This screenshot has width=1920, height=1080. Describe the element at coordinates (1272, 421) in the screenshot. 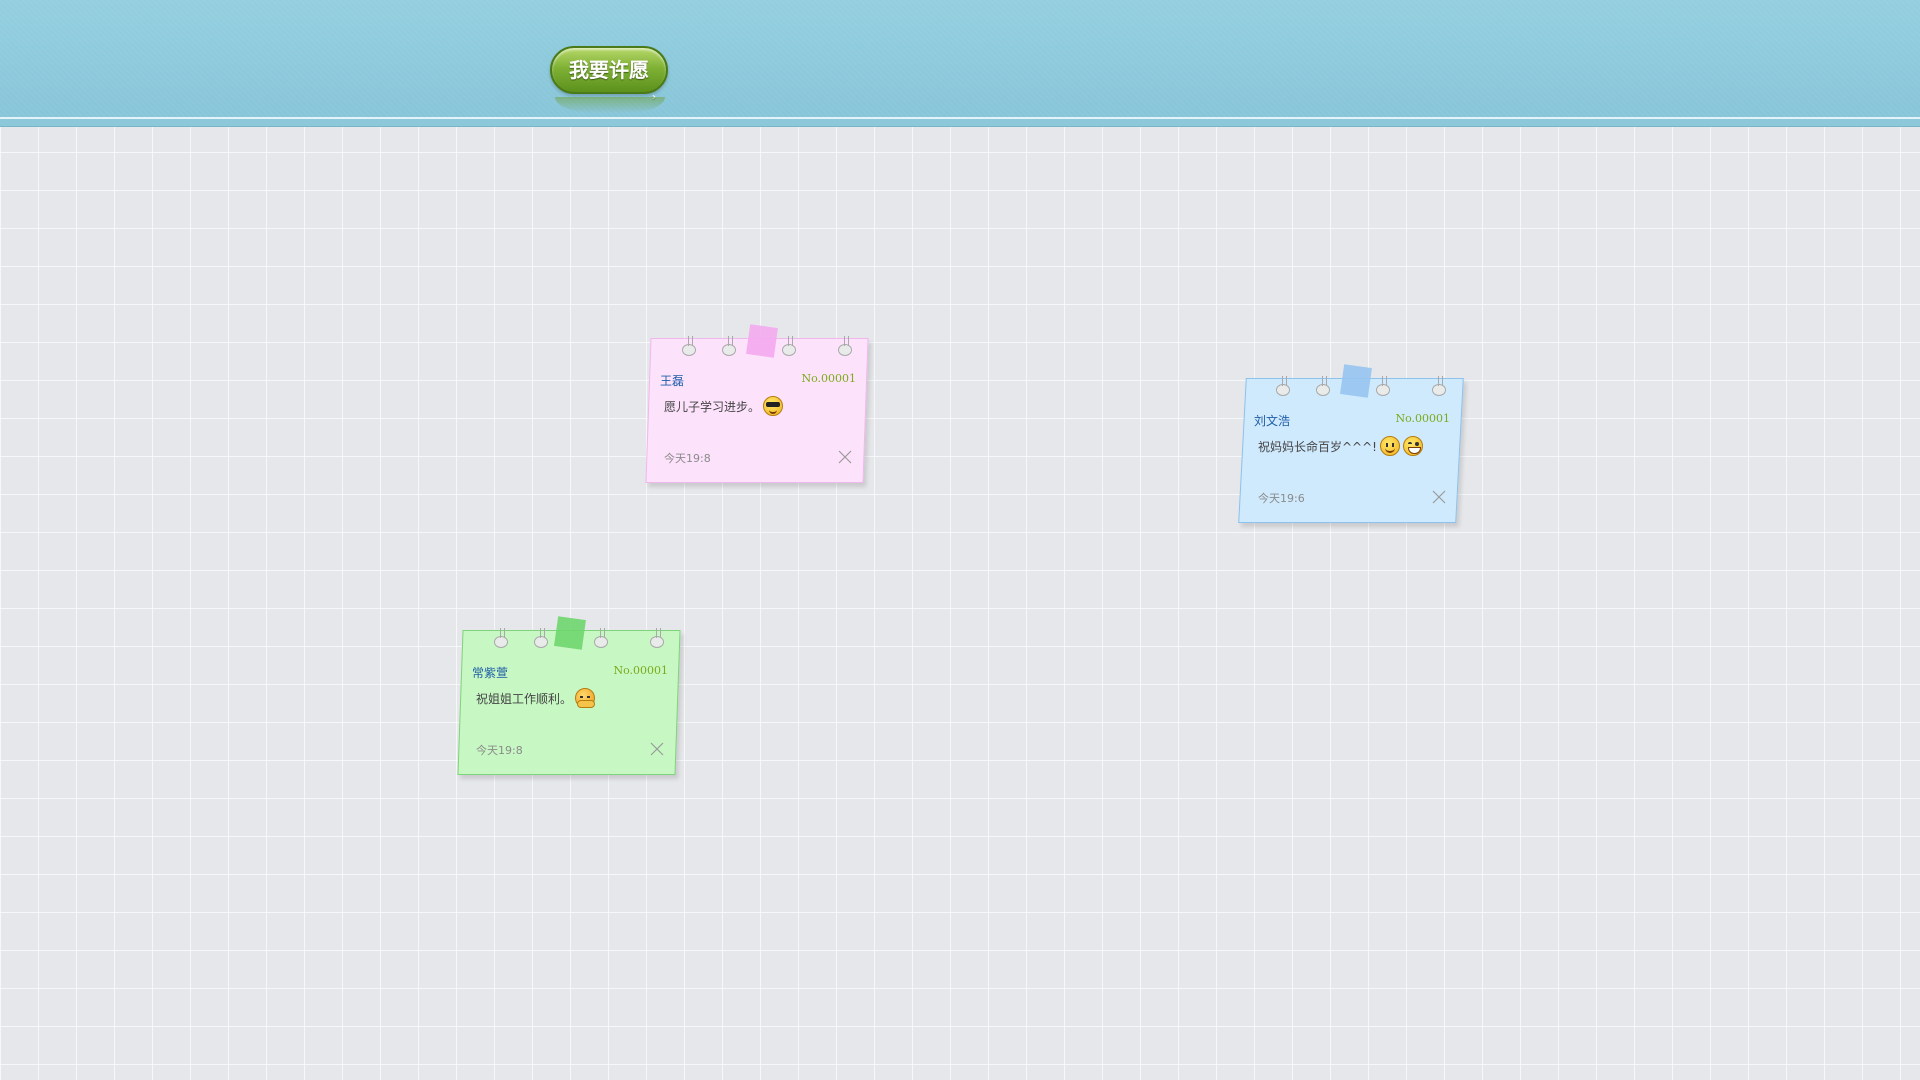

I see `note-author: 刘文浩` at that location.